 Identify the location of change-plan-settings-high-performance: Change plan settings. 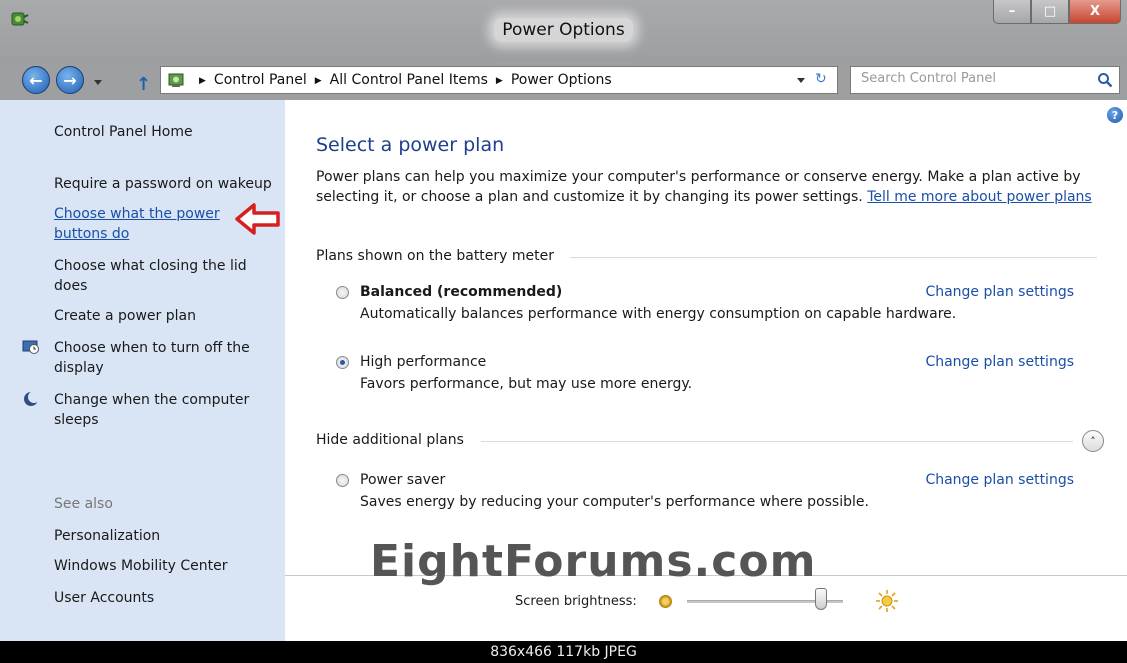
(999, 362).